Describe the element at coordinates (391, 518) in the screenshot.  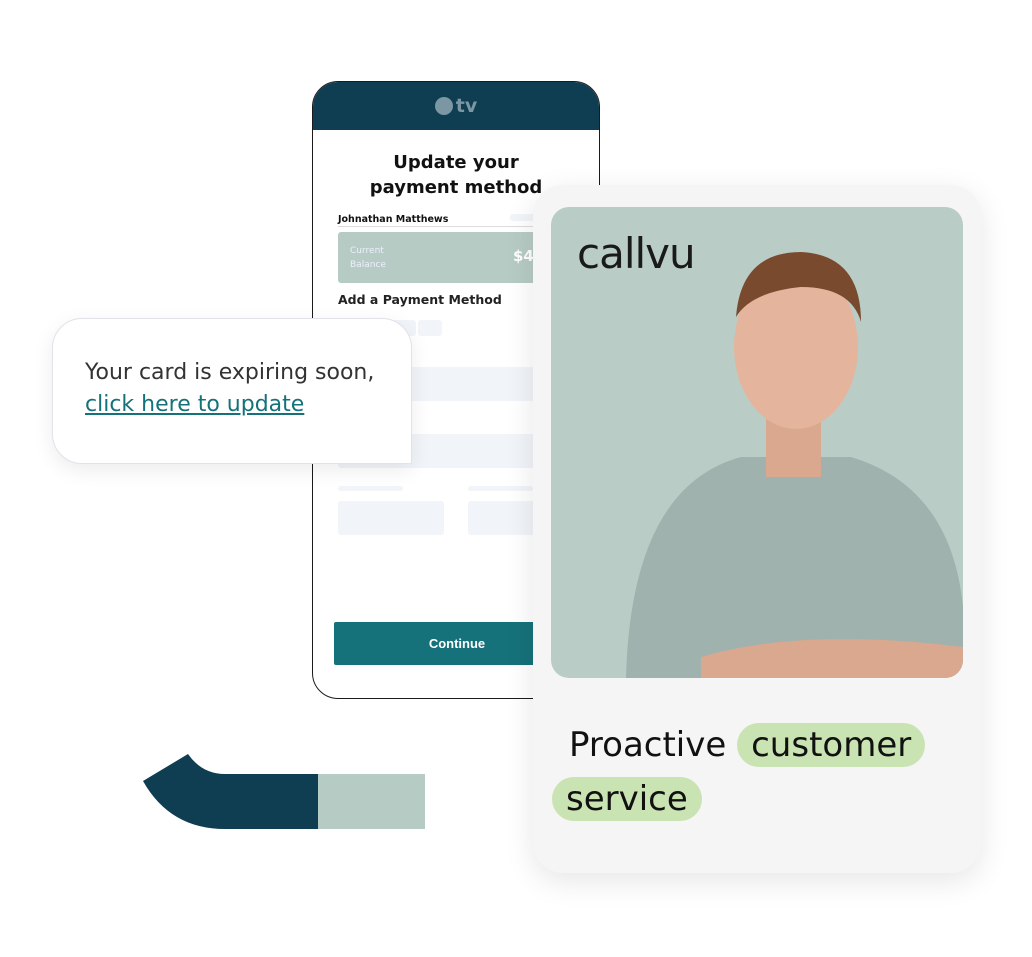
I see `expiry-field` at that location.